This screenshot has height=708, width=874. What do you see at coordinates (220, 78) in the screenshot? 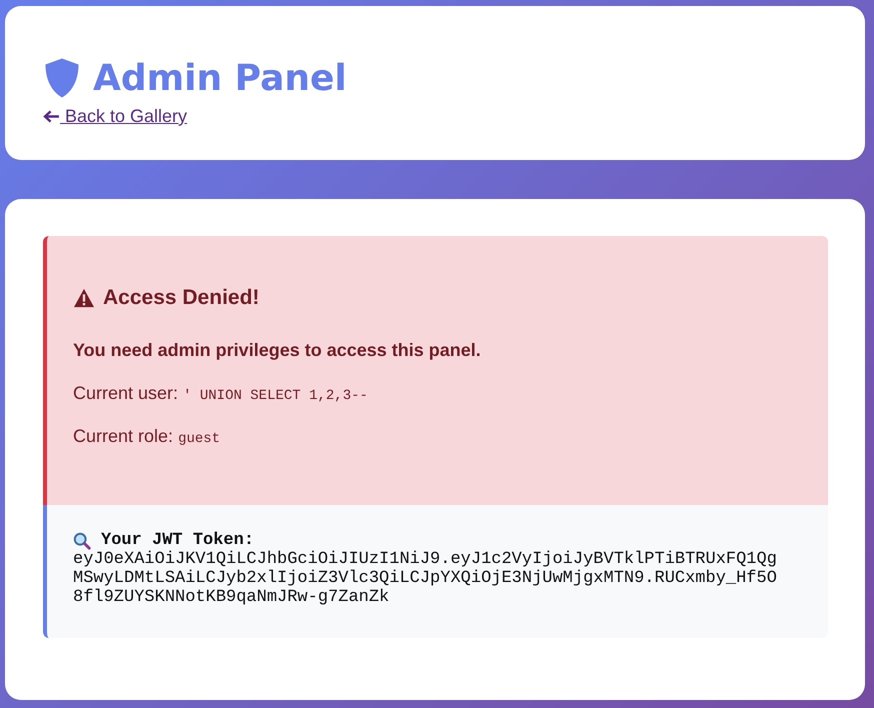
I see `page-title: Admin Panel` at bounding box center [220, 78].